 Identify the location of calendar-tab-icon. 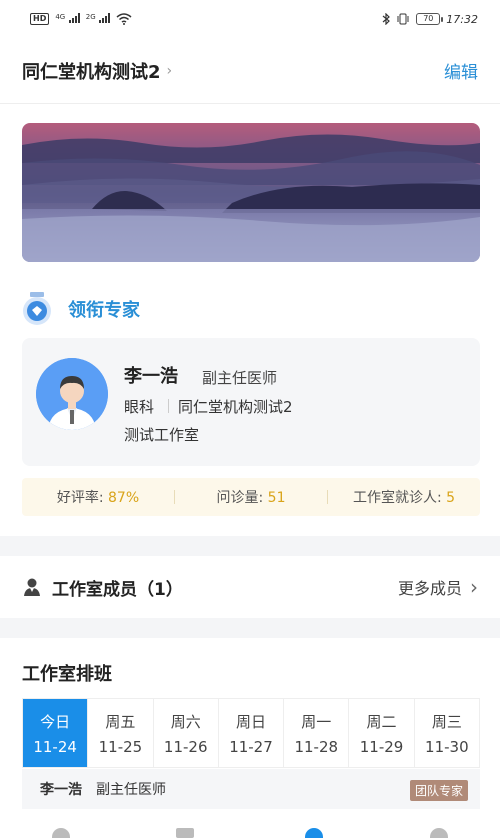
(185, 833).